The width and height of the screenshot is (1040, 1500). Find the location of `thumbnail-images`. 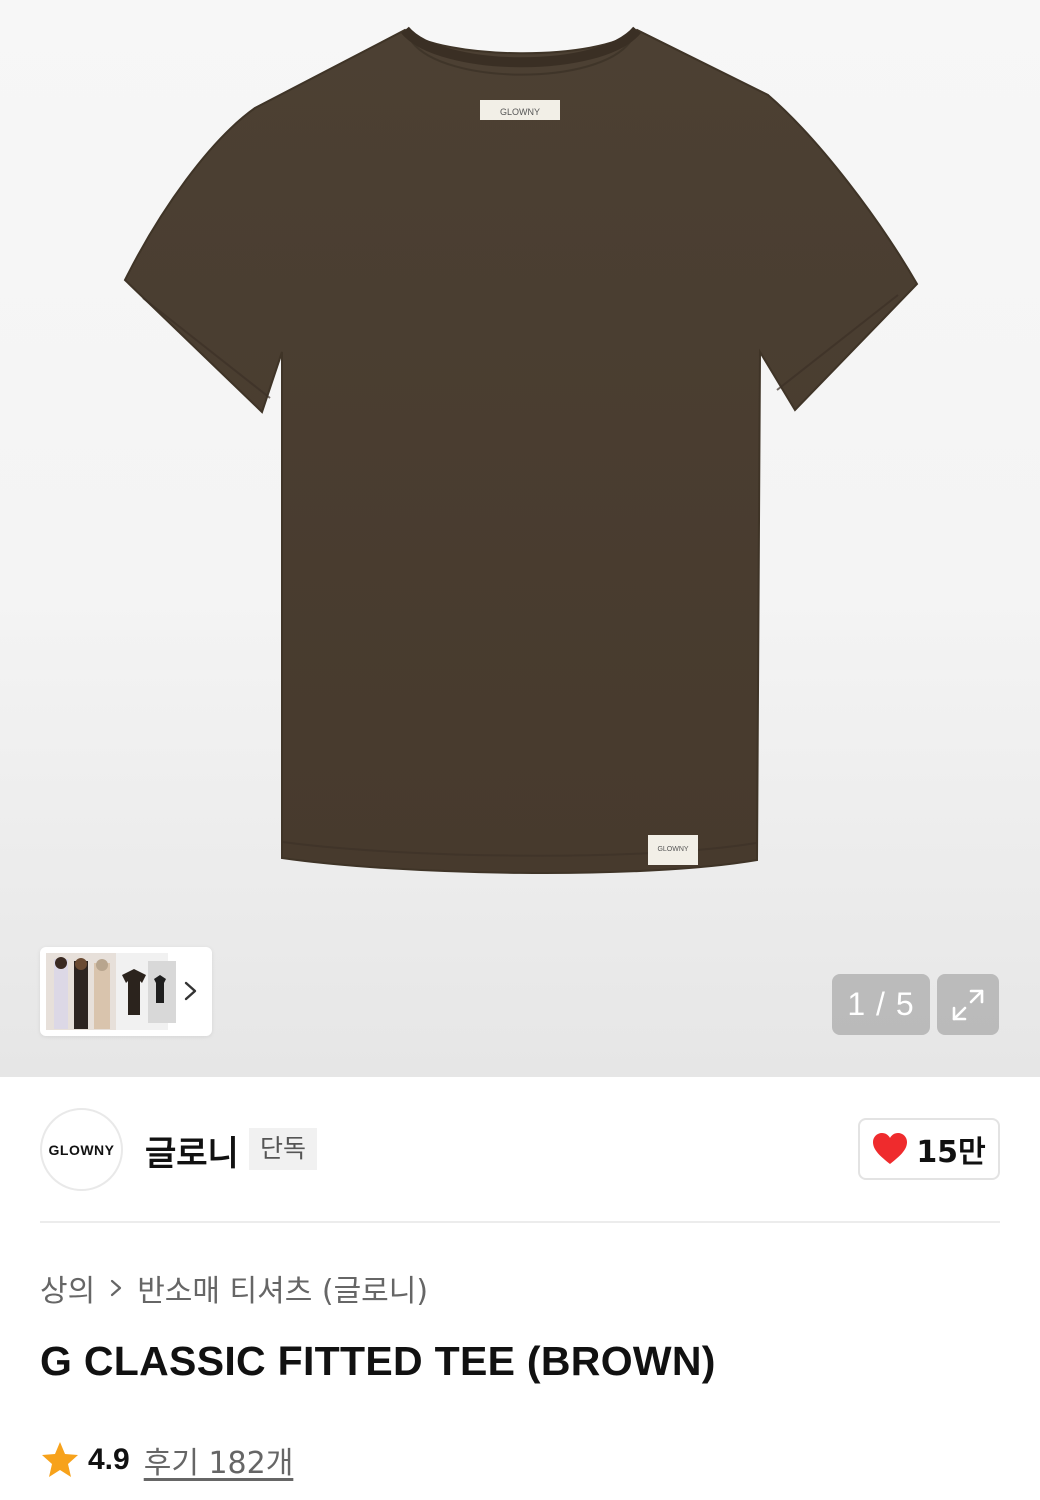

thumbnail-images is located at coordinates (116, 991).